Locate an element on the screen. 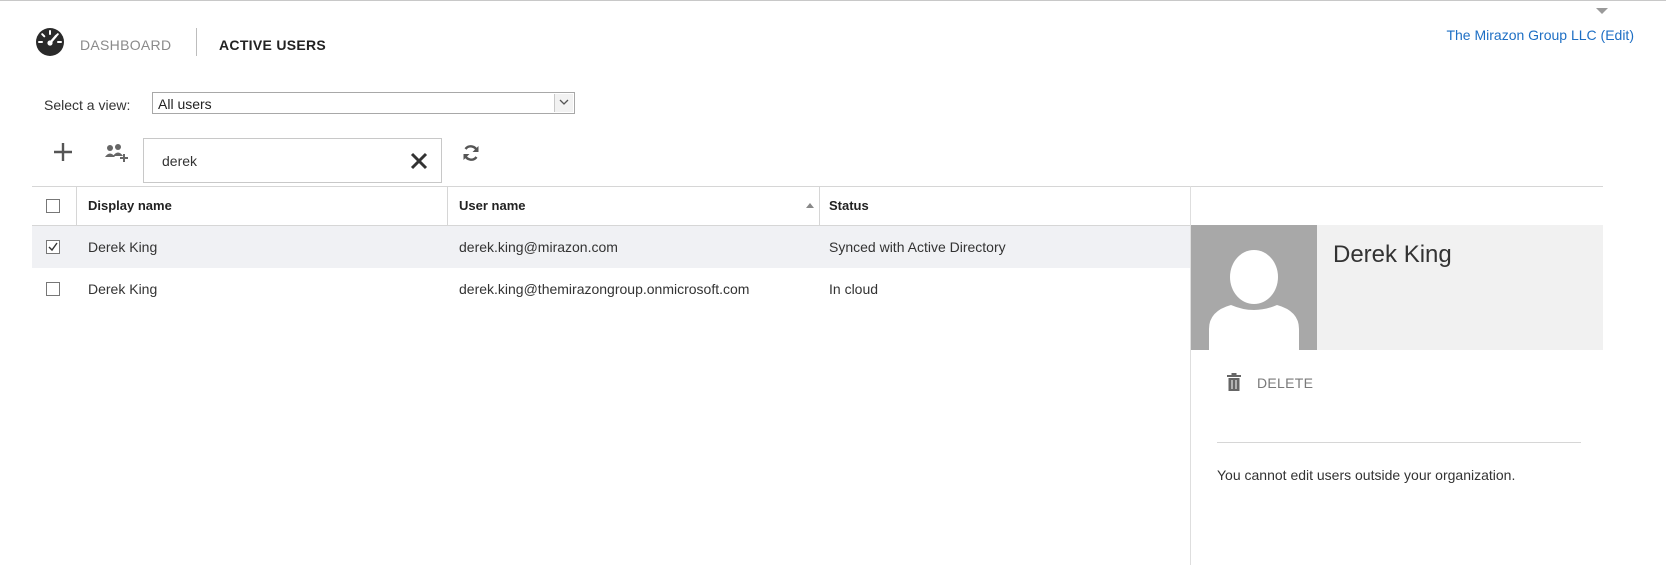 Image resolution: width=1666 pixels, height=565 pixels. nav-dashboard: DASHBOARD is located at coordinates (125, 45).